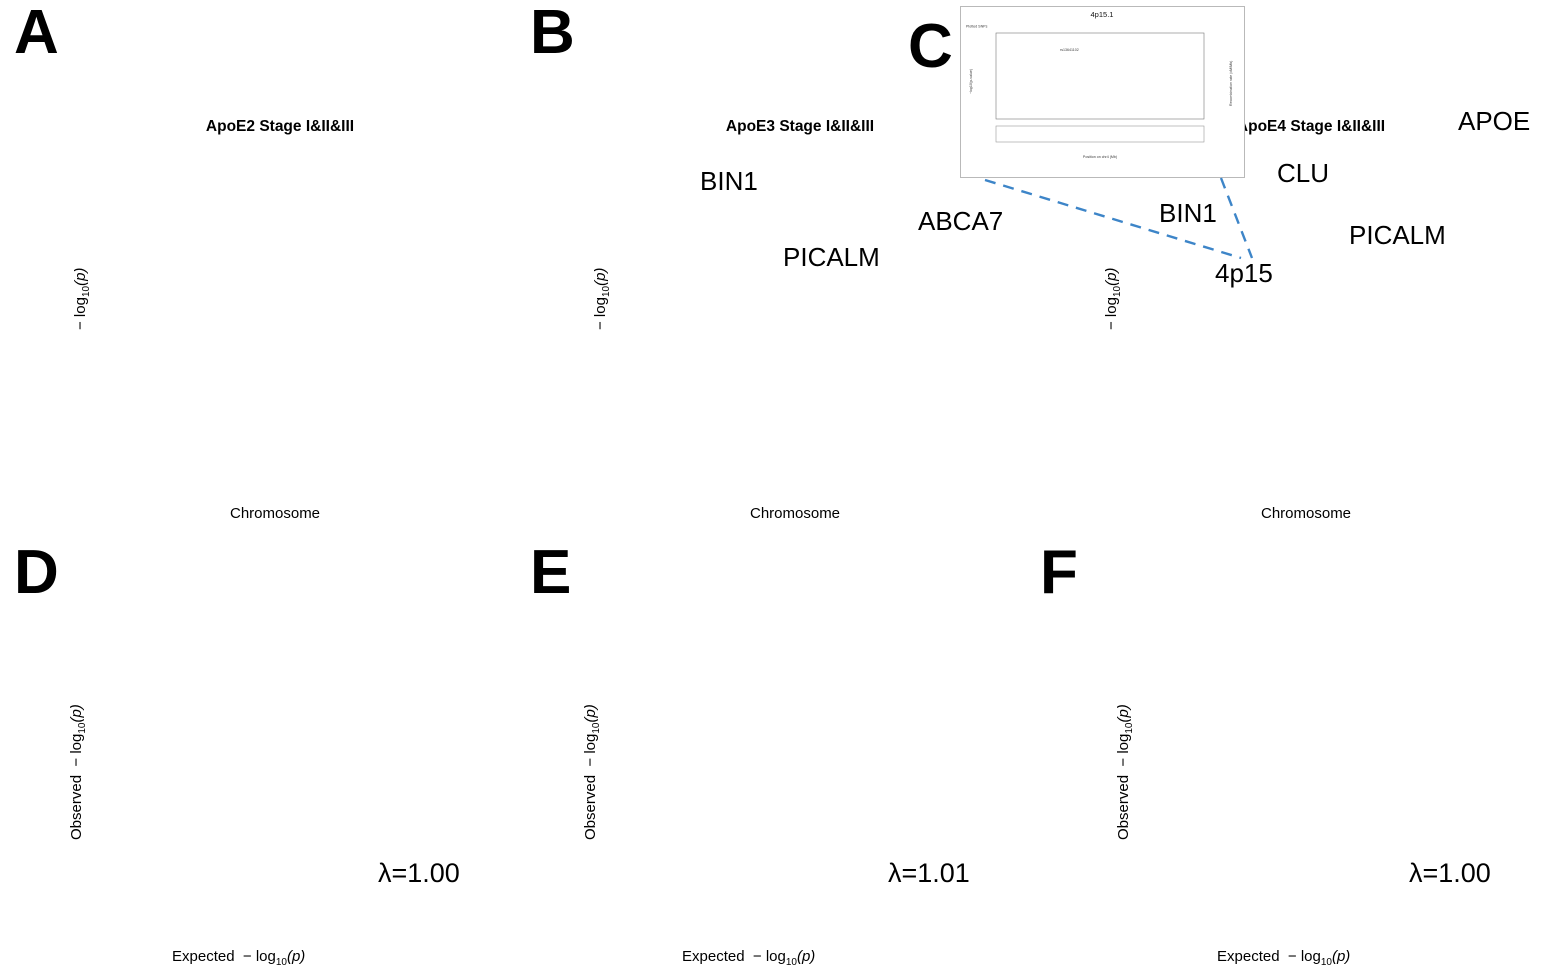 This screenshot has width=1551, height=980. Describe the element at coordinates (82, 298) in the screenshot. I see `y-axis-label-a: − log10(p)` at that location.